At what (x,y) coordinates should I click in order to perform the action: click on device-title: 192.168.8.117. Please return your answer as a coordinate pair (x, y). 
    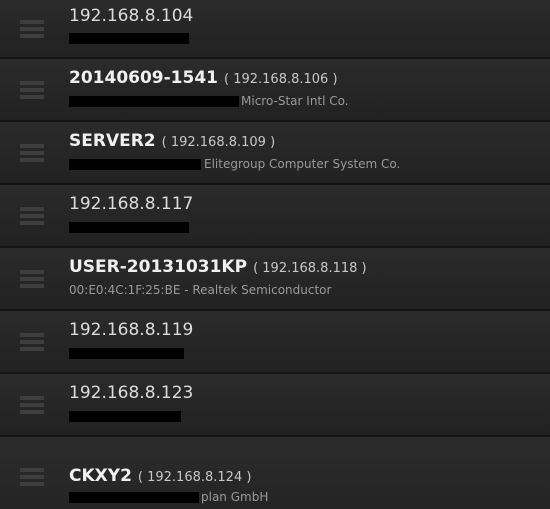
    Looking at the image, I should click on (131, 204).